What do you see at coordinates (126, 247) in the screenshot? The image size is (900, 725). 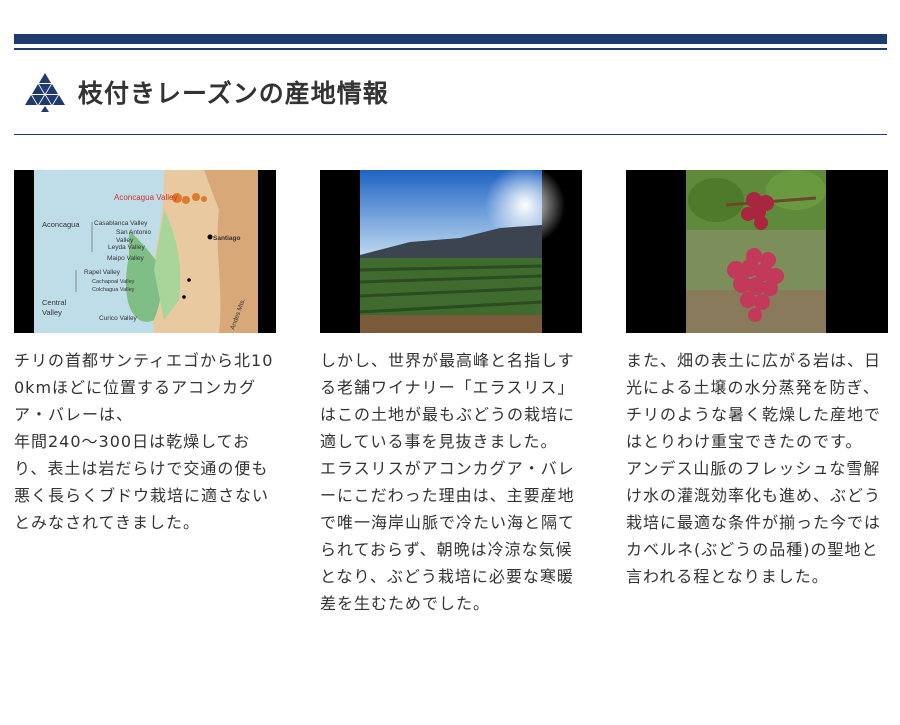 I see `map-label-leyda: Leyda Valley` at bounding box center [126, 247].